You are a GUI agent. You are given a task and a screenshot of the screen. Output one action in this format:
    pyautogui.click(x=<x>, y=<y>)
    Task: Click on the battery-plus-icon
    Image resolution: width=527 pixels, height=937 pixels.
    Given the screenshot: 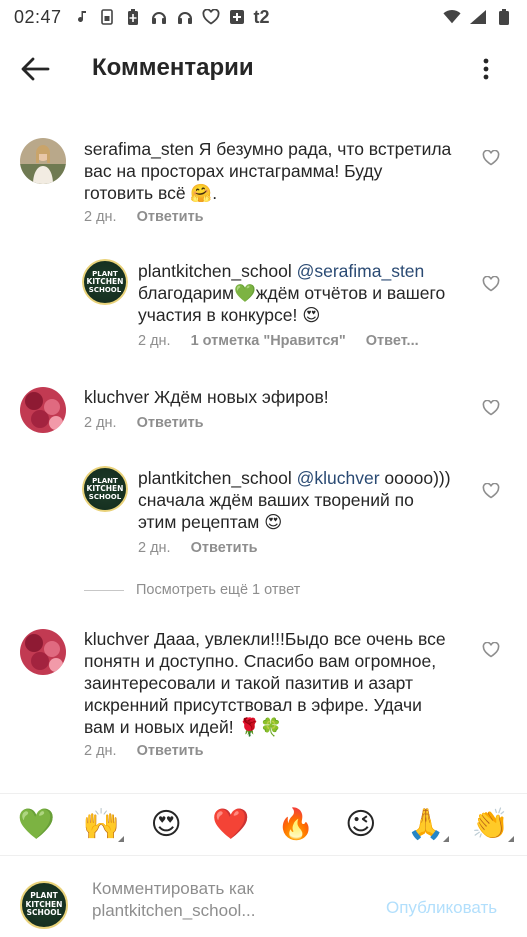 What is the action you would take?
    pyautogui.click(x=133, y=17)
    